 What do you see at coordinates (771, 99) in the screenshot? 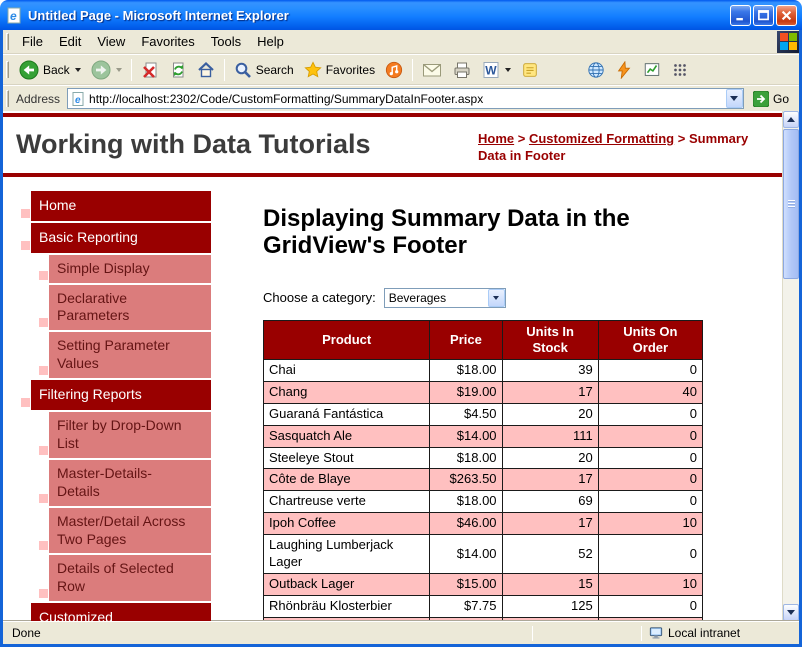
I see `go-button: Go` at bounding box center [771, 99].